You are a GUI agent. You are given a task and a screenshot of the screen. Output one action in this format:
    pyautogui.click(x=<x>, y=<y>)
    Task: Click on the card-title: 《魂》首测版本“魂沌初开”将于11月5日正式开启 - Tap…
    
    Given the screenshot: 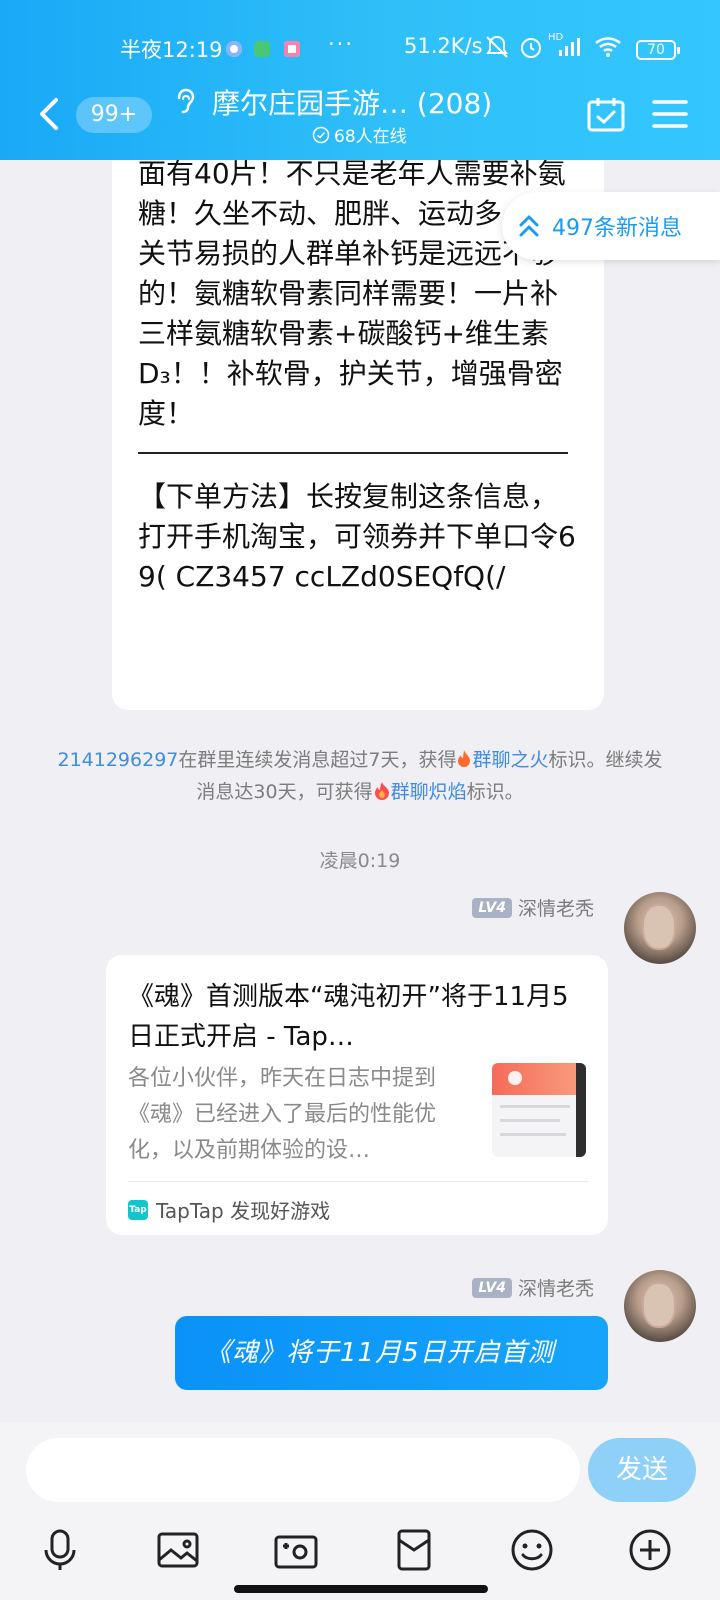 What is the action you would take?
    pyautogui.click(x=348, y=1017)
    